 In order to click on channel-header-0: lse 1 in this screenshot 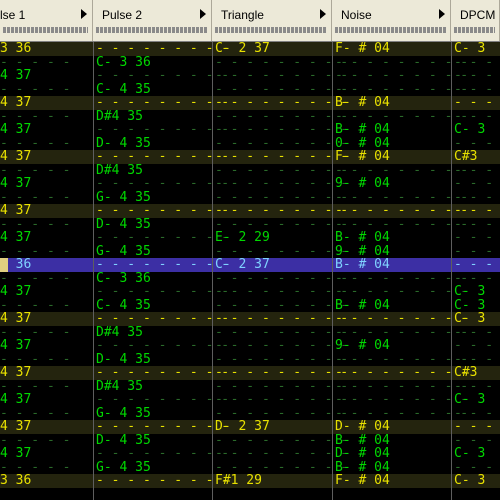, I will do `click(46, 20)`.